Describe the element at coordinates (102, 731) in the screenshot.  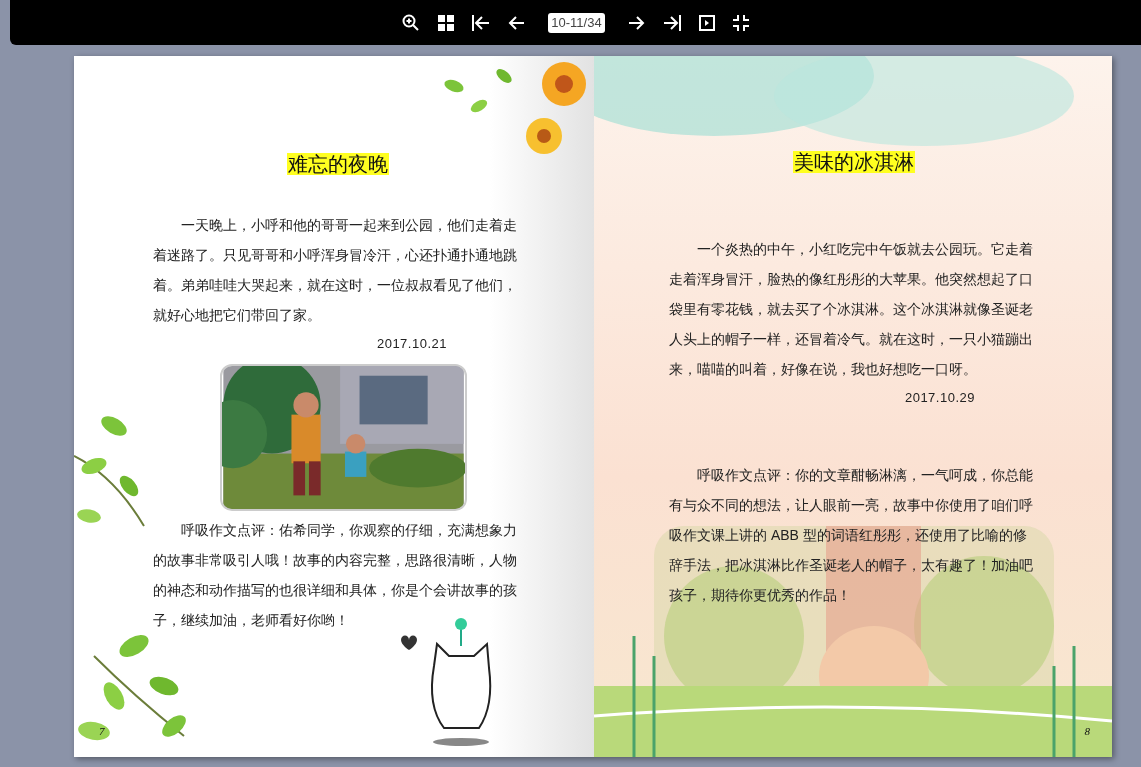
I see `page-number: 7` at that location.